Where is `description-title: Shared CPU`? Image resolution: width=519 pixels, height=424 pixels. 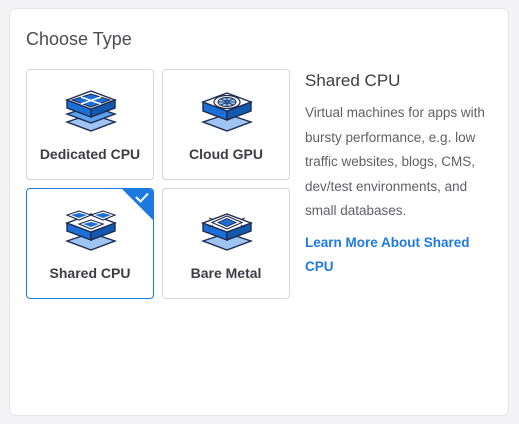 description-title: Shared CPU is located at coordinates (353, 80).